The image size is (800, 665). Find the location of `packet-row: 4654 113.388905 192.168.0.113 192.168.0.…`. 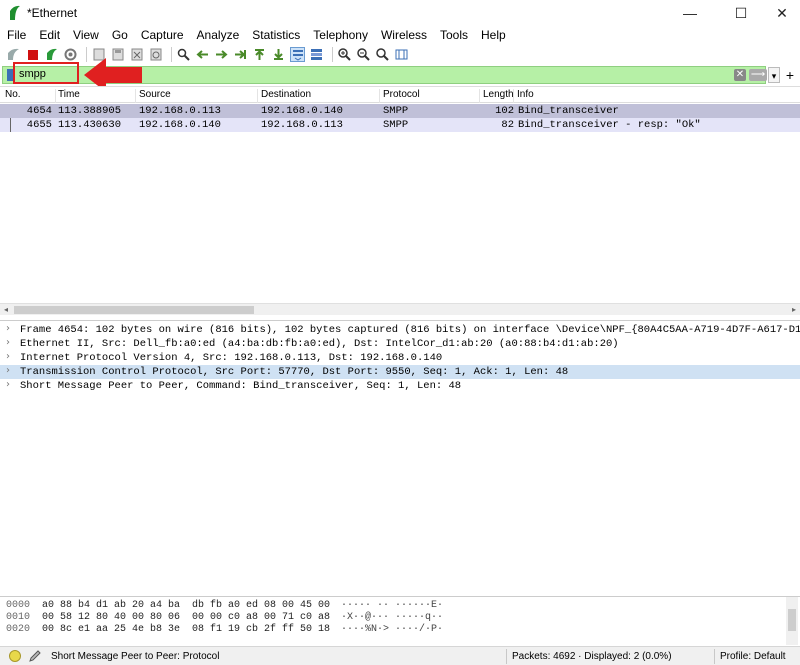

packet-row: 4654 113.388905 192.168.0.113 192.168.0.… is located at coordinates (400, 111).